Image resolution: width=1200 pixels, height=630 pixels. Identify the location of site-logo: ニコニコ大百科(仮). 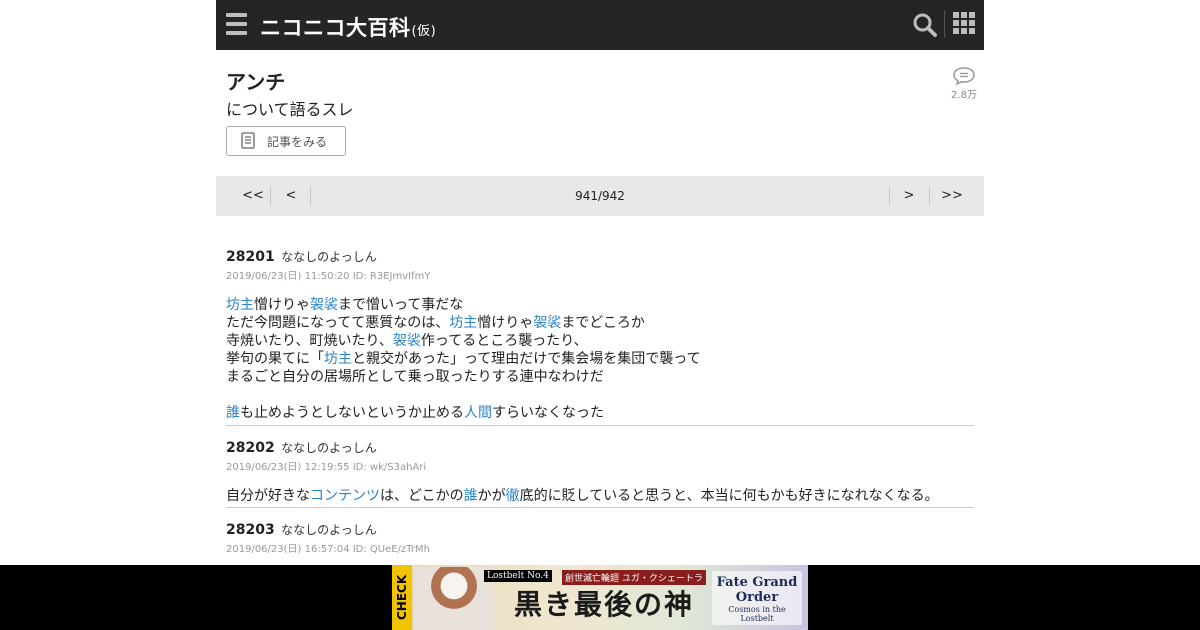
(348, 27).